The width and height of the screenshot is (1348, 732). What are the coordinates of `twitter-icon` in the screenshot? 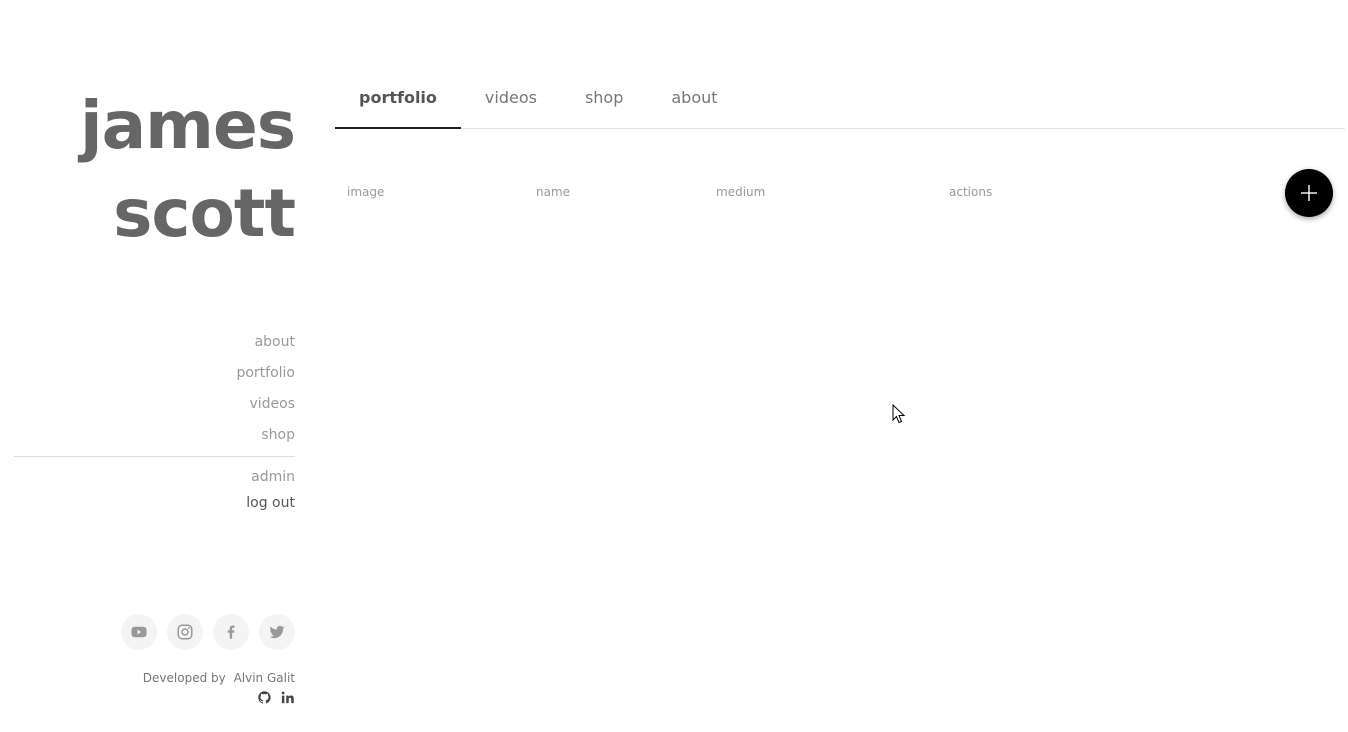 It's located at (277, 632).